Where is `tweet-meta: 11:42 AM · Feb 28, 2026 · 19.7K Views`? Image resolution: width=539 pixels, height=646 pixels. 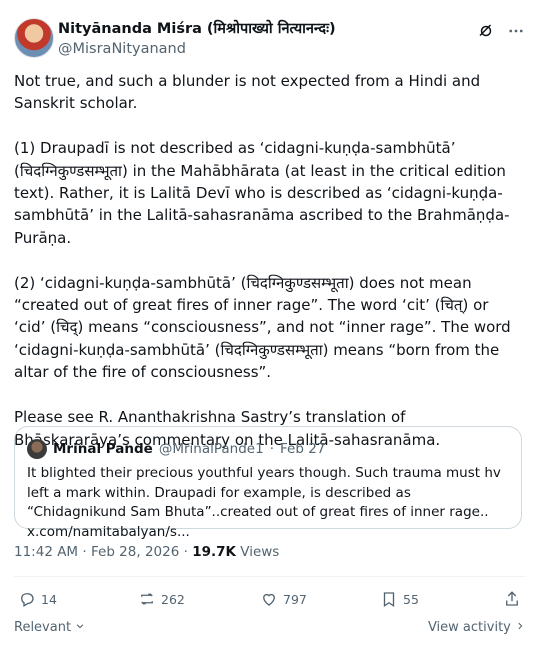 tweet-meta: 11:42 AM · Feb 28, 2026 · 19.7K Views is located at coordinates (146, 552).